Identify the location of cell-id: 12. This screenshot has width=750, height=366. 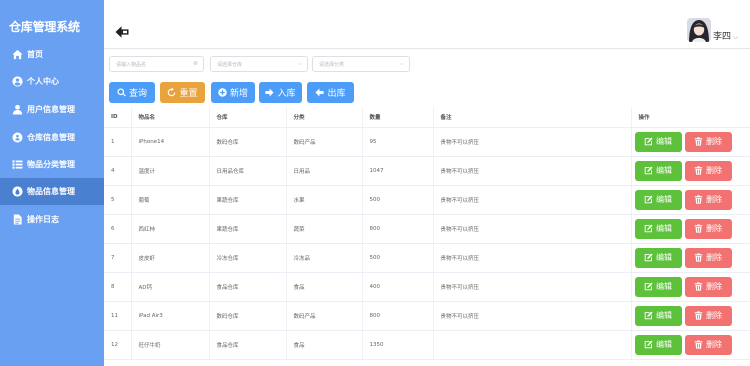
(117, 345).